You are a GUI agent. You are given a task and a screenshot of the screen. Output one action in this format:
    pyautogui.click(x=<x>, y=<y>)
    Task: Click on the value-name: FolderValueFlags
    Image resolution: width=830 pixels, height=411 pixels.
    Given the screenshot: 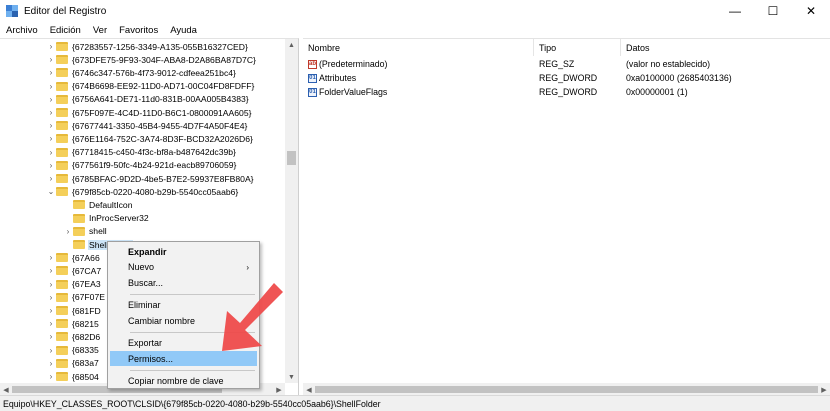 What is the action you would take?
    pyautogui.click(x=353, y=92)
    